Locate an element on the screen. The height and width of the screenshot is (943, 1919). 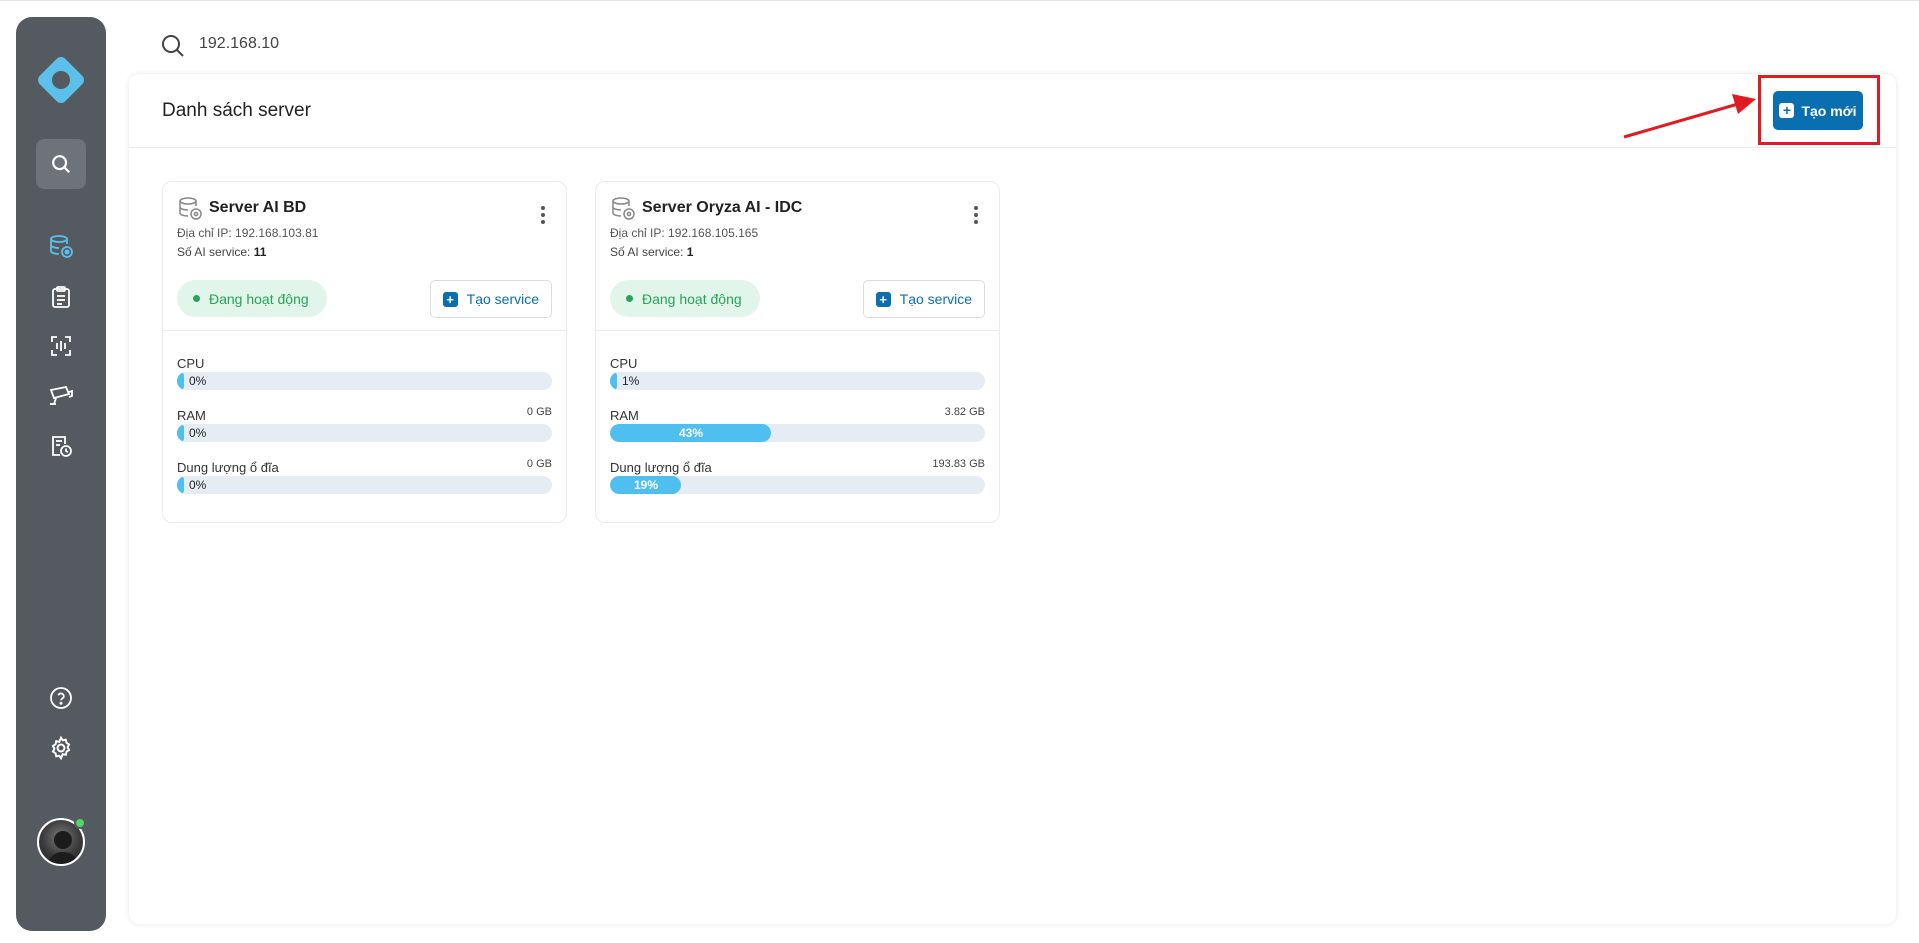
sidebar-item-servers is located at coordinates (61, 247).